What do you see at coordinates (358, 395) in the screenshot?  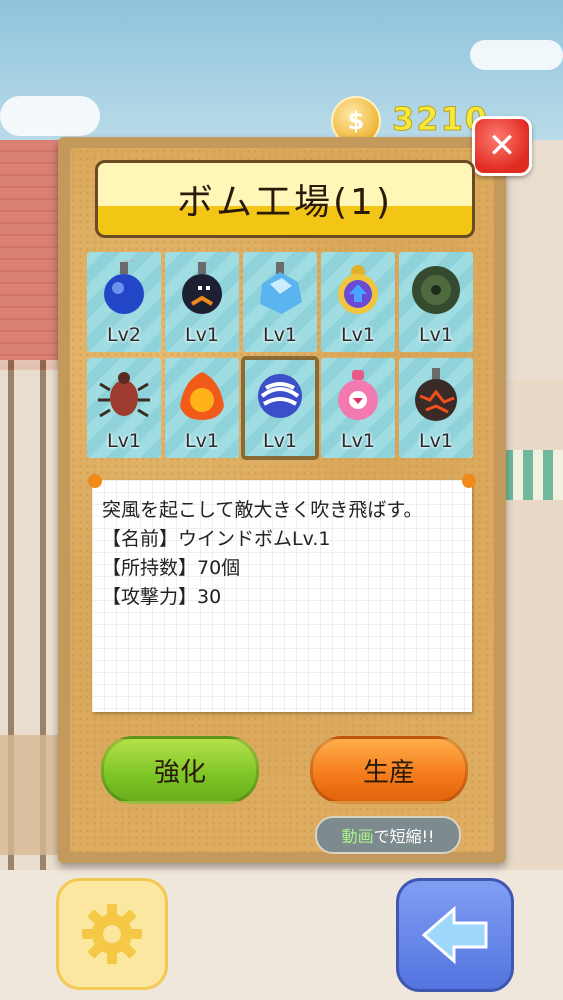 I see `pink-bomb-icon` at bounding box center [358, 395].